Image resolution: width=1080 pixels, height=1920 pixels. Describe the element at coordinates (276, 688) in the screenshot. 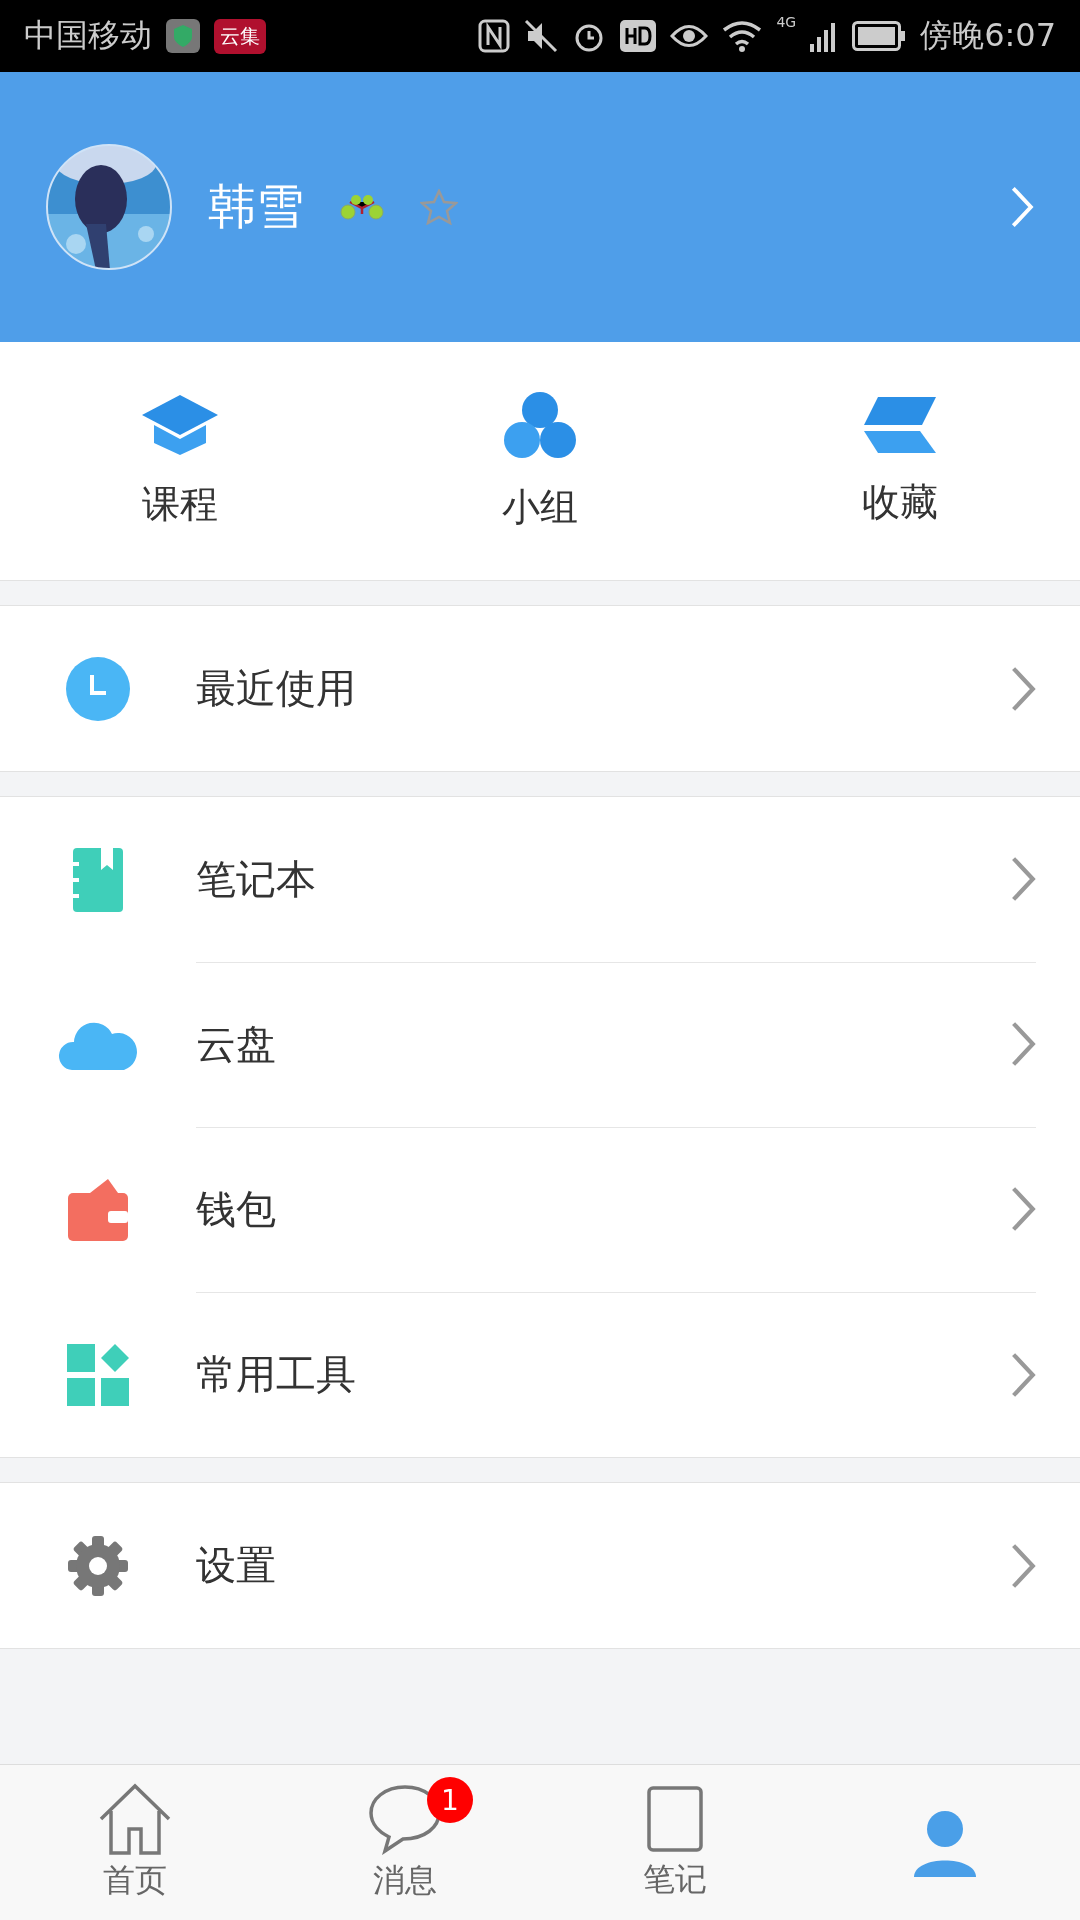

I see `menu-label: 最近使用` at that location.